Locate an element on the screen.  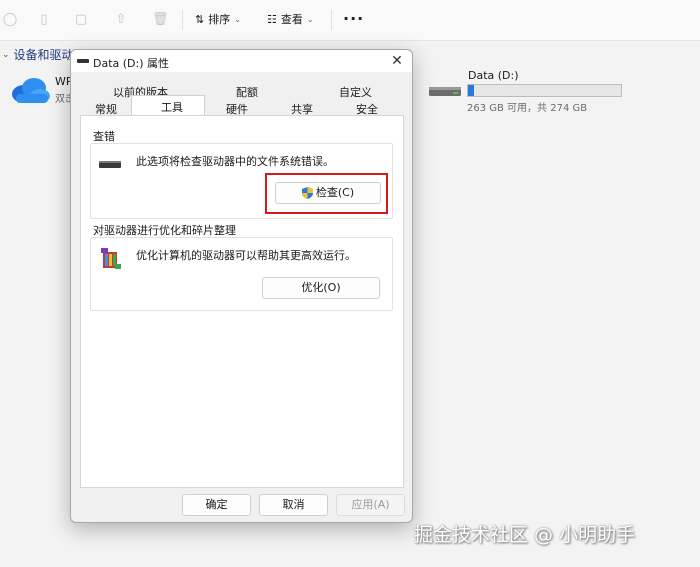
optimize-description: 优化计算机的驱动器可以帮助其更高效运行。 is located at coordinates (246, 255).